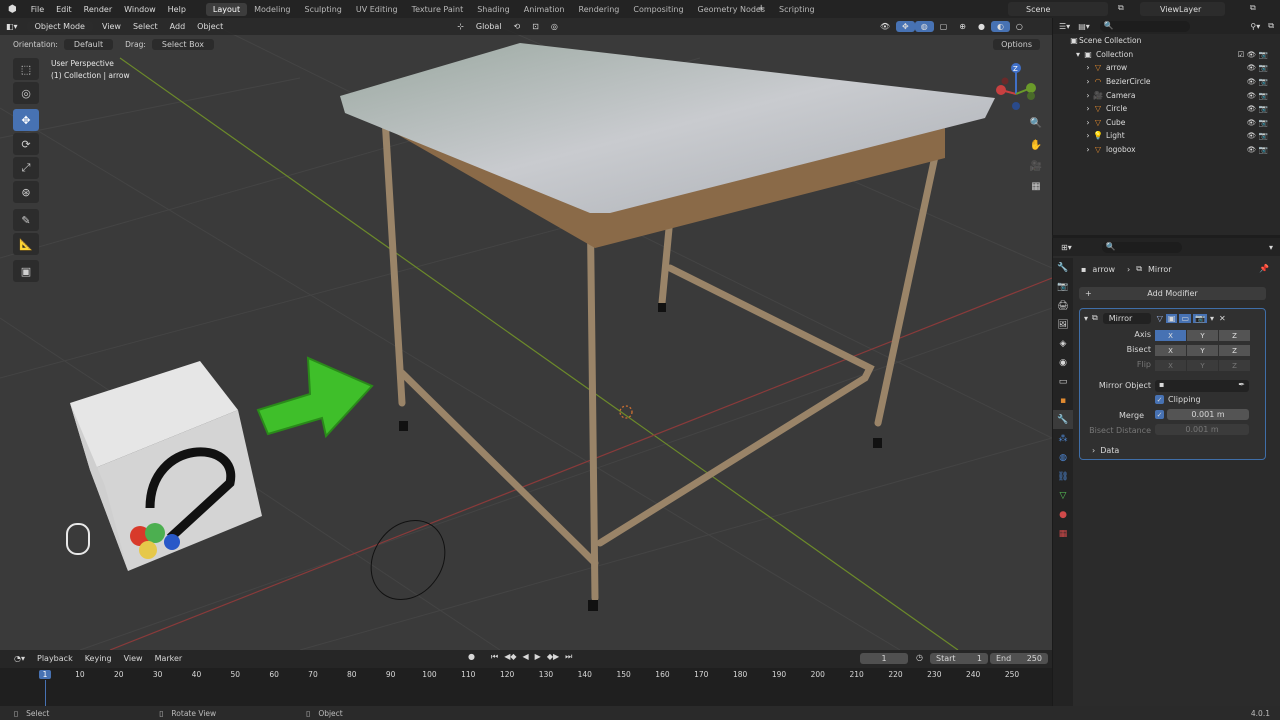 This screenshot has width=1280, height=720. Describe the element at coordinates (1063, 476) in the screenshot. I see `constraints-tab-icon: ⛓` at that location.